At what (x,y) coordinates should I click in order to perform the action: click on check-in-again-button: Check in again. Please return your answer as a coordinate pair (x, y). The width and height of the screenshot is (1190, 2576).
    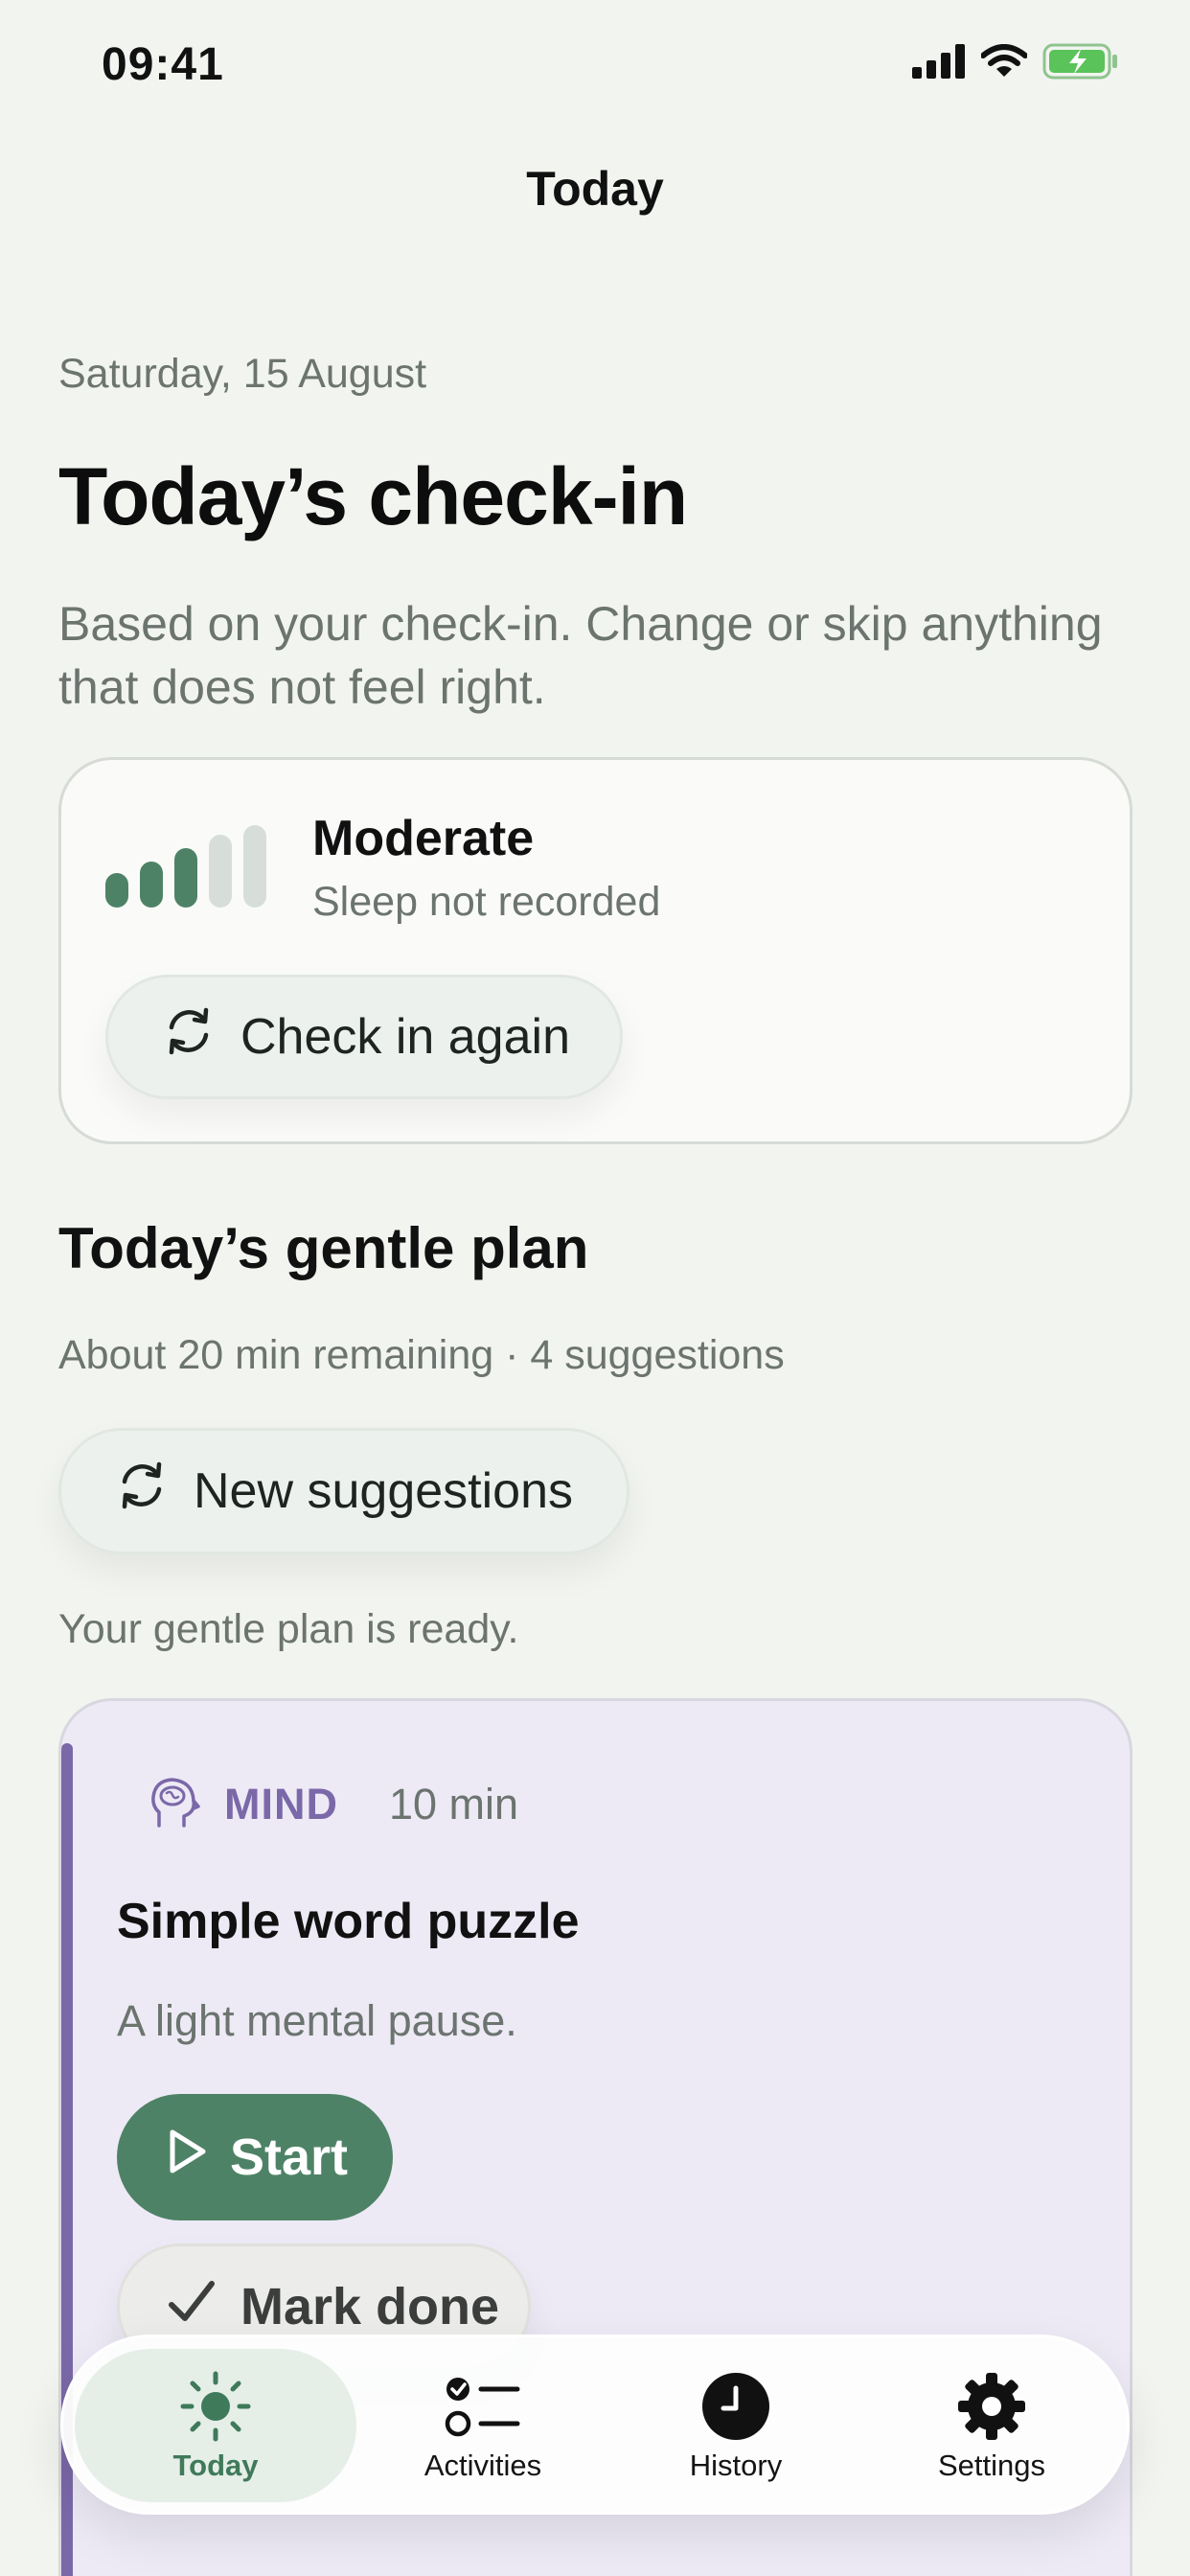
    Looking at the image, I should click on (364, 1037).